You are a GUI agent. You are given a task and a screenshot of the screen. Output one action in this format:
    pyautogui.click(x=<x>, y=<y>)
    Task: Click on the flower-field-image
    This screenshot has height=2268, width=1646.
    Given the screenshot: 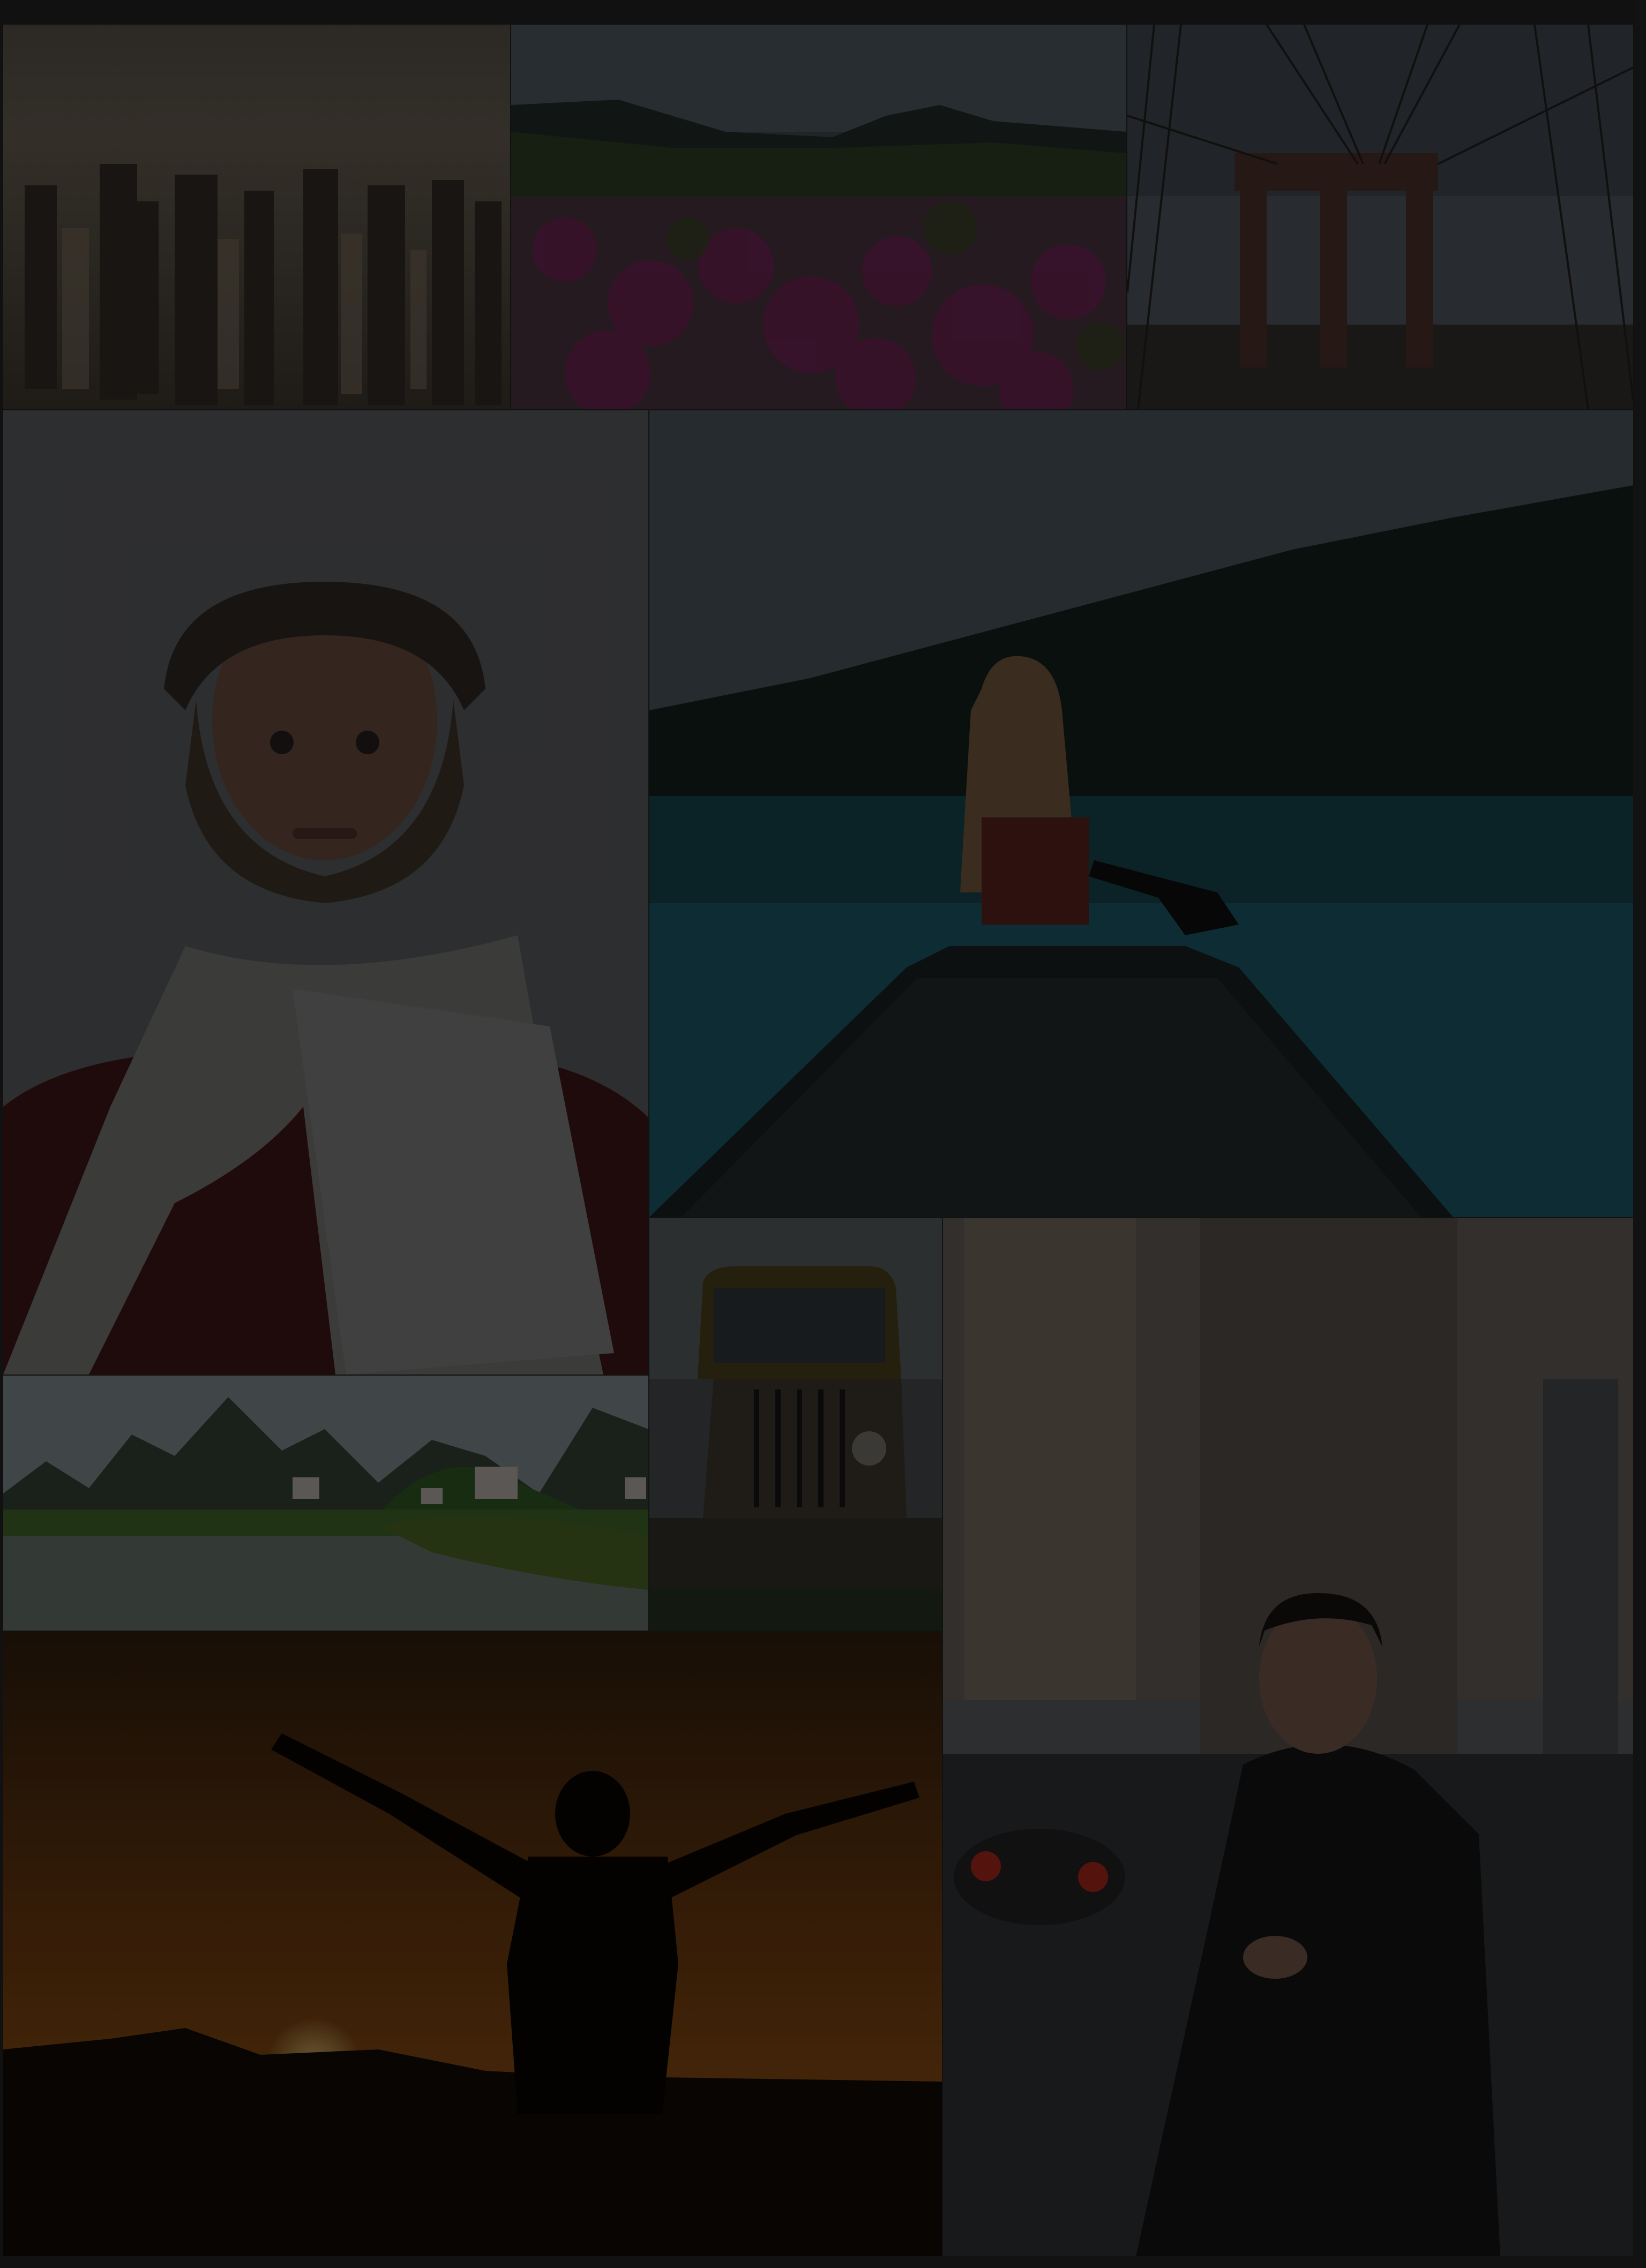 What is the action you would take?
    pyautogui.click(x=818, y=217)
    